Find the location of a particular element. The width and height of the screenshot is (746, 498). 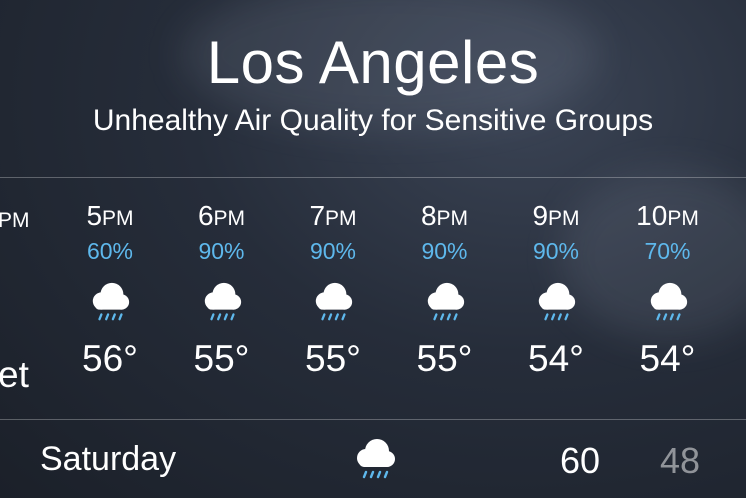

hour-time: 9PM is located at coordinates (556, 215).